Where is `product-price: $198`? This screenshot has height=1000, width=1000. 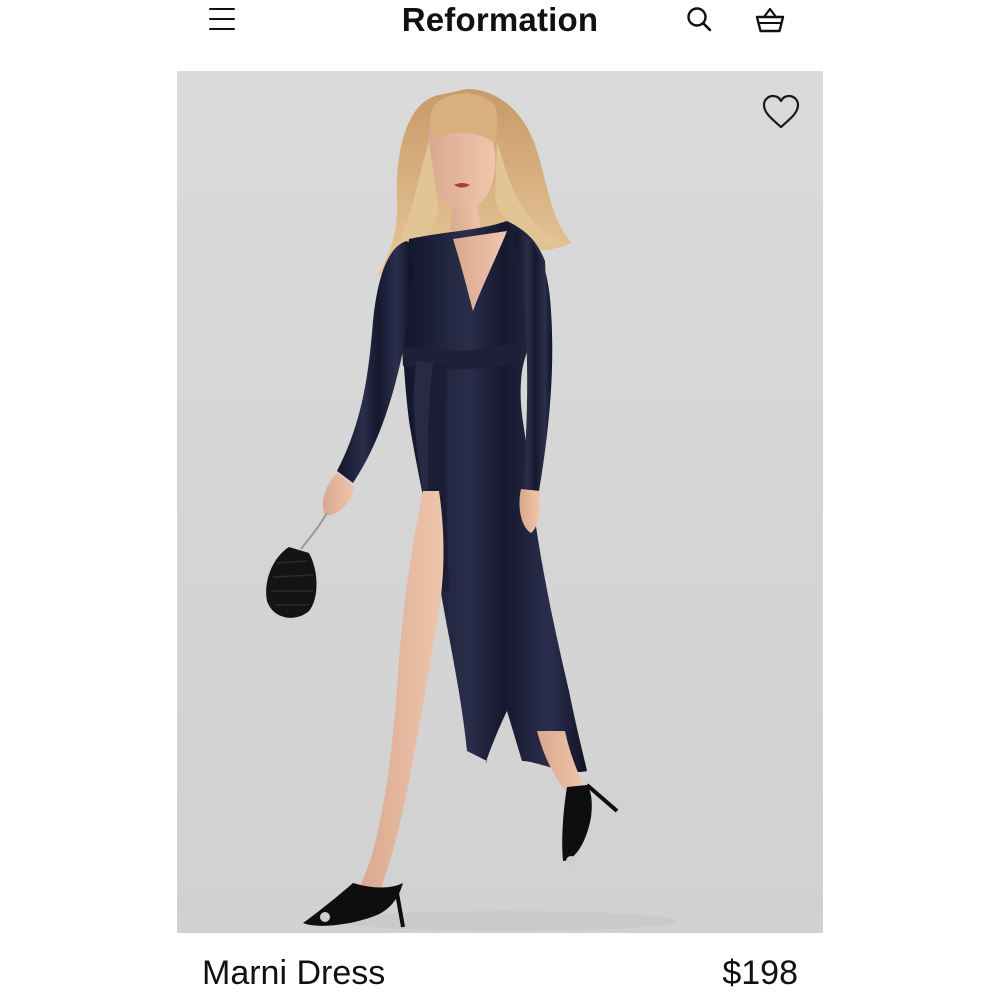
product-price: $198 is located at coordinates (760, 973).